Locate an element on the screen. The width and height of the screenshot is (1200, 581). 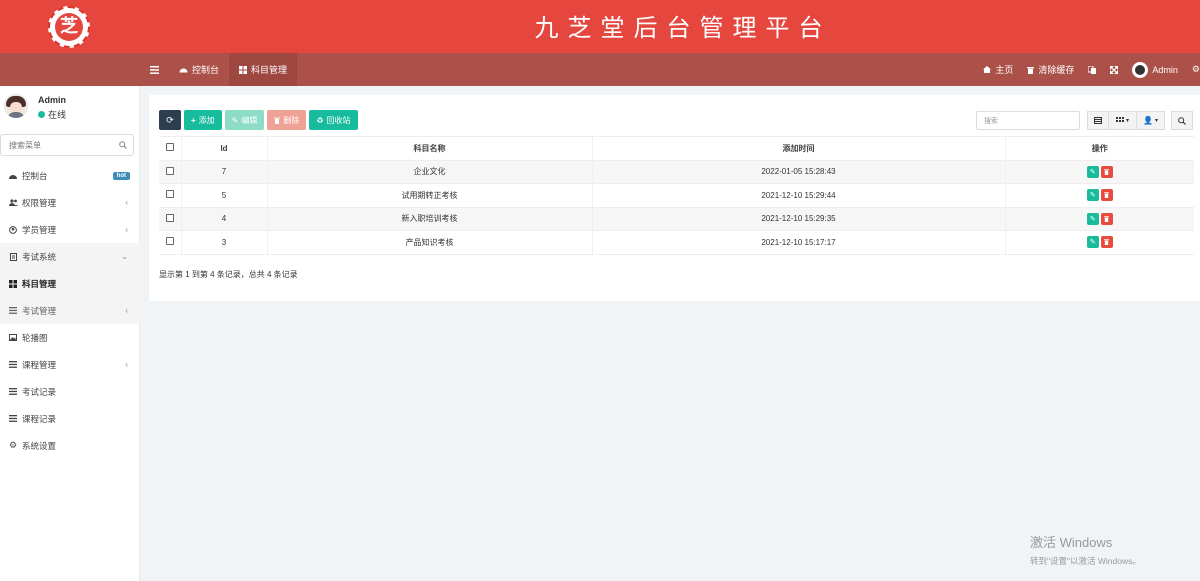
sidebar-item-label: 考试系统 is located at coordinates (39, 256).